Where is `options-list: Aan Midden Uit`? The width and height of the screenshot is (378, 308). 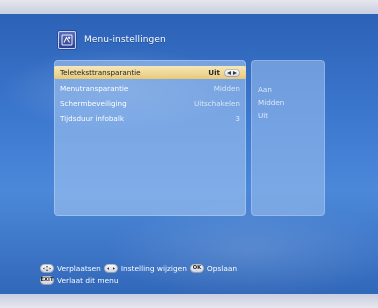 options-list: Aan Midden Uit is located at coordinates (271, 102).